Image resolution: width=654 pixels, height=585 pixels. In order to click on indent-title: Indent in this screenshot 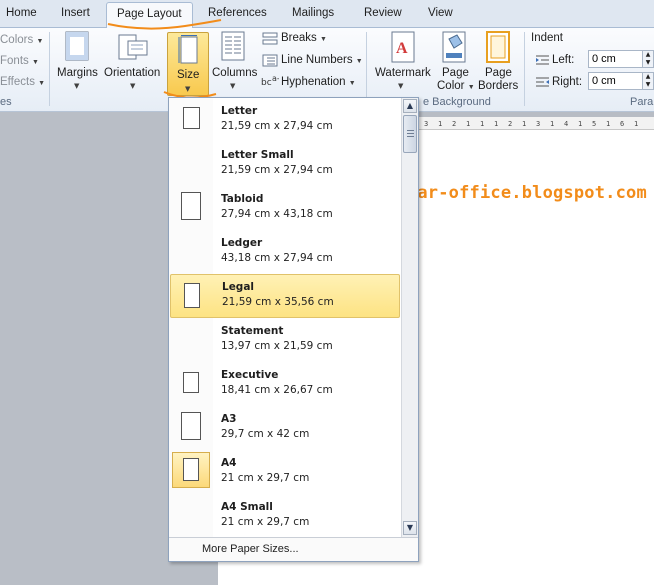, I will do `click(547, 38)`.